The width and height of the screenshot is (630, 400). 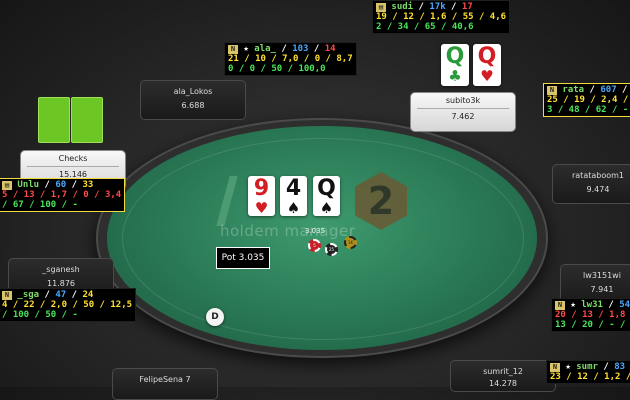 I want to click on hud-player-name: _sga, so click(x=28, y=295).